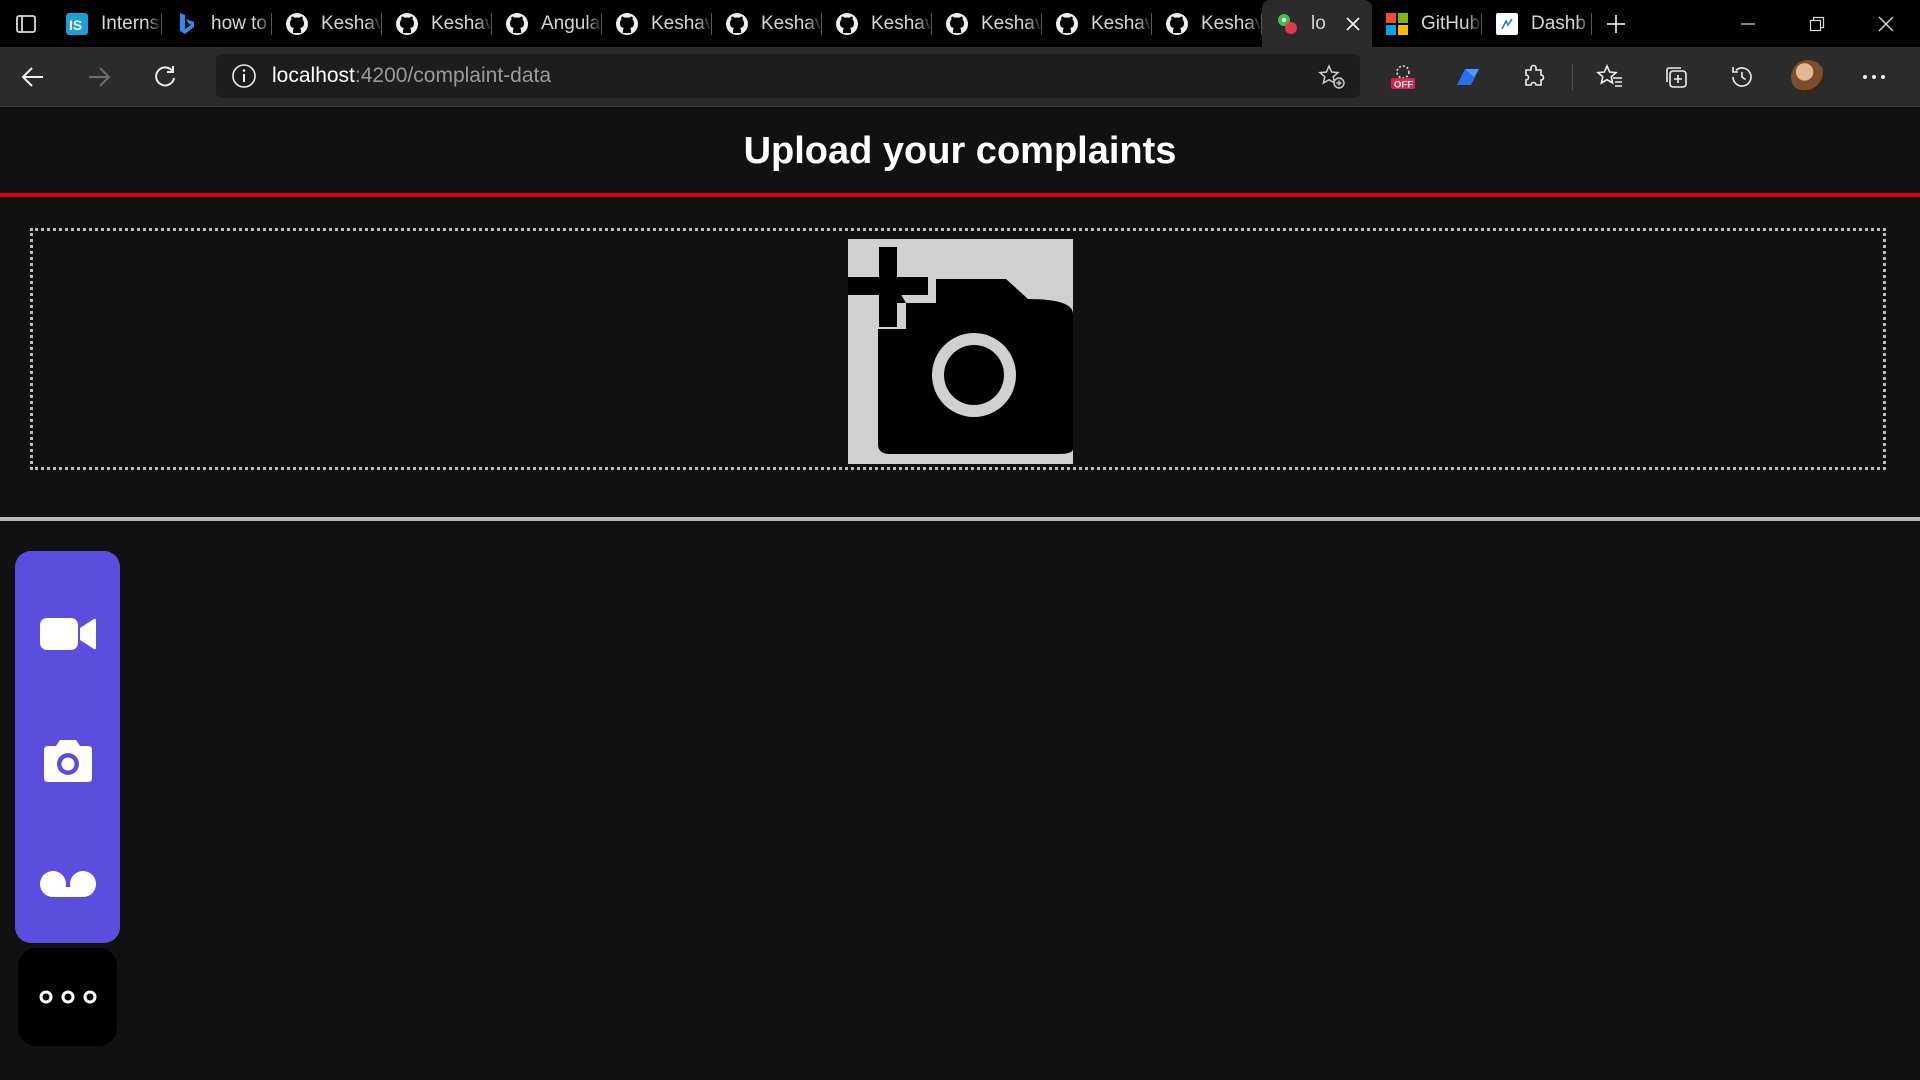 This screenshot has width=1920, height=1080. Describe the element at coordinates (453, 75) in the screenshot. I see `url-path: :4200/complaint-data` at that location.